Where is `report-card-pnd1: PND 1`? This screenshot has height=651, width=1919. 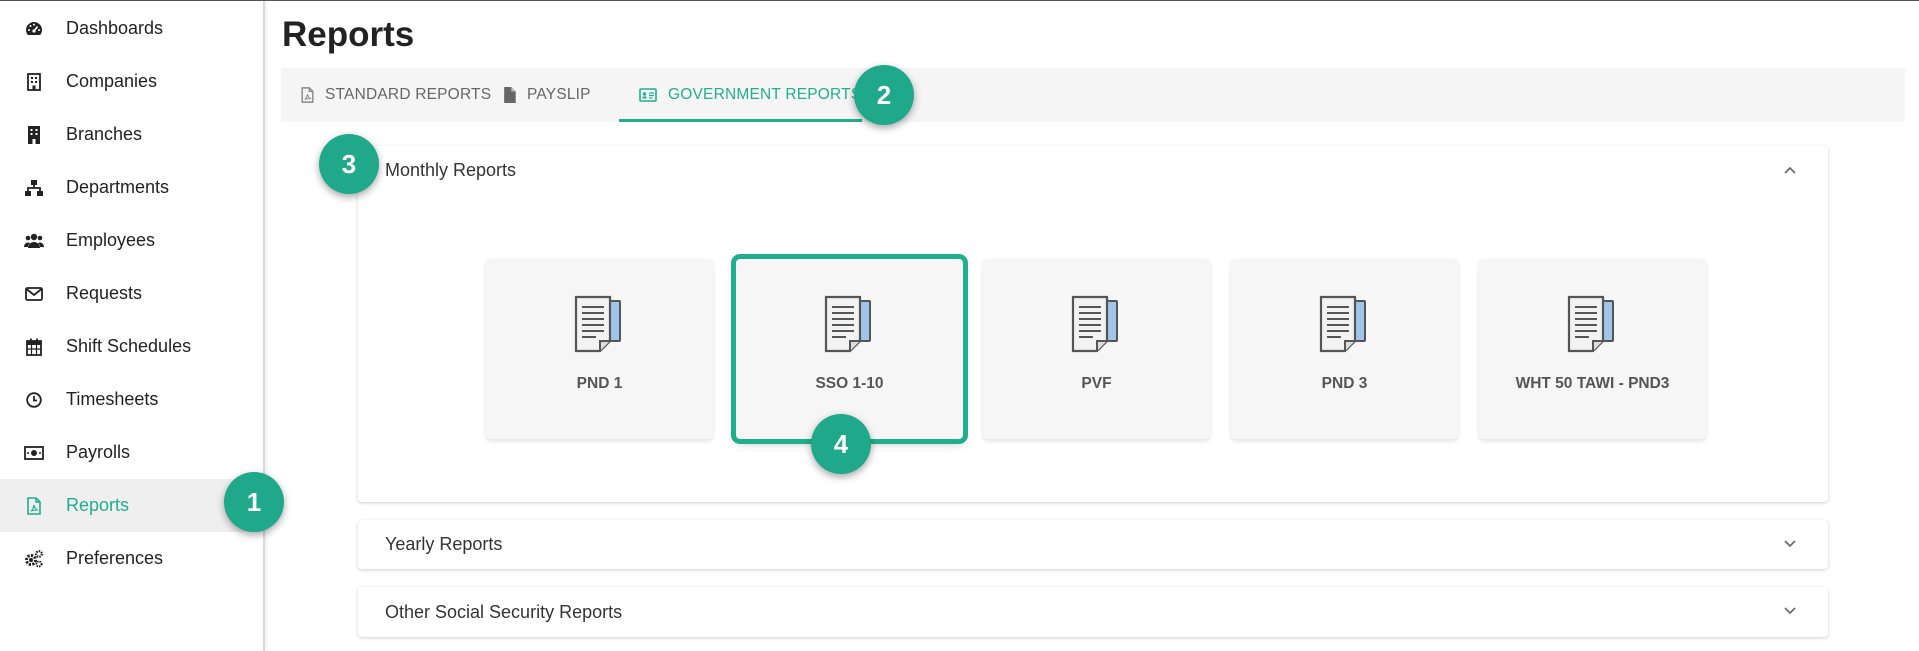
report-card-pnd1: PND 1 is located at coordinates (599, 349).